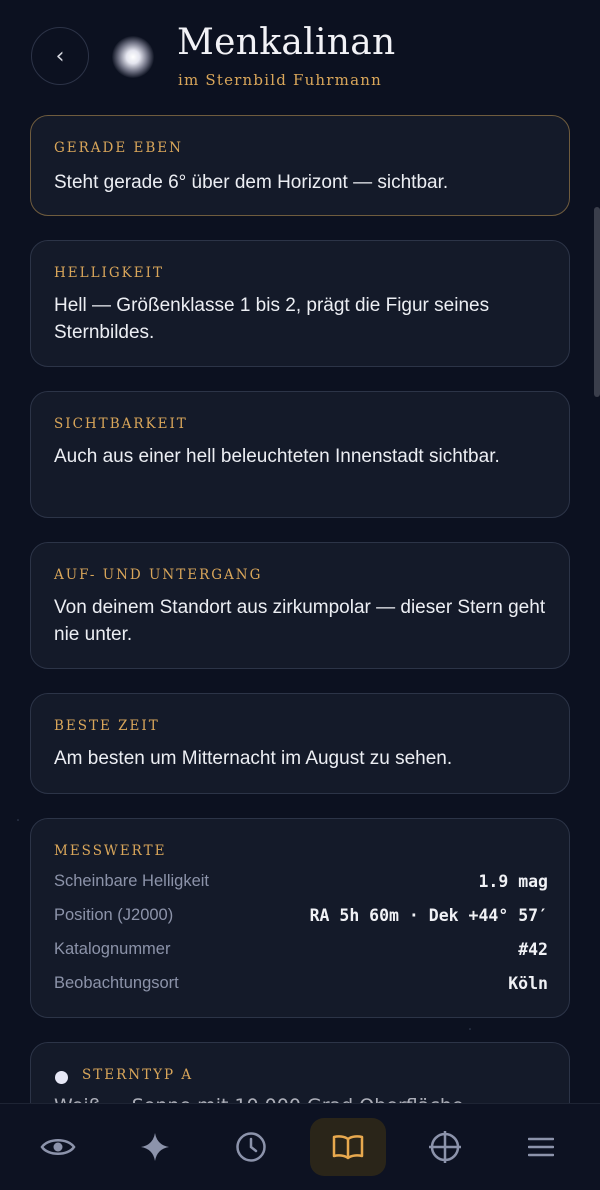 The width and height of the screenshot is (600, 1190). Describe the element at coordinates (301, 884) in the screenshot. I see `measurement-row: Scheinbare Helligkeit 1.9 mag` at that location.